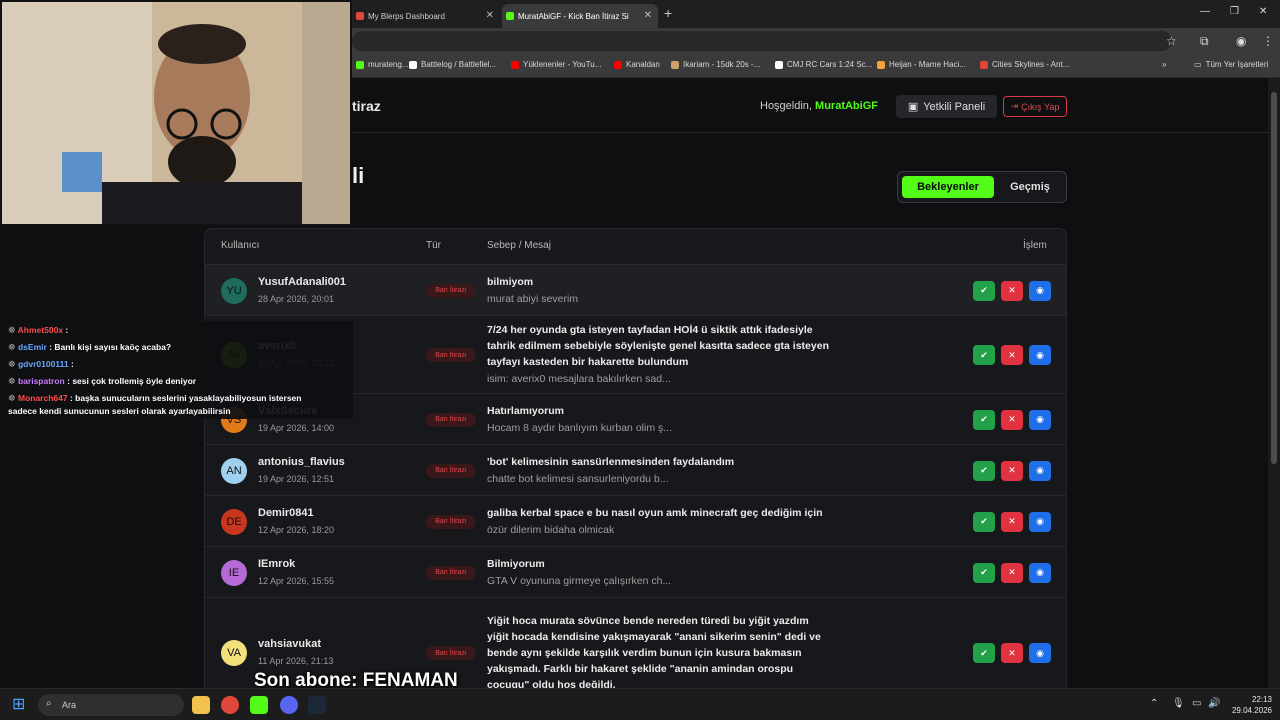 Image resolution: width=1280 pixels, height=720 pixels. What do you see at coordinates (1154, 703) in the screenshot?
I see `tray-chevron-icon: ⌃` at bounding box center [1154, 703].